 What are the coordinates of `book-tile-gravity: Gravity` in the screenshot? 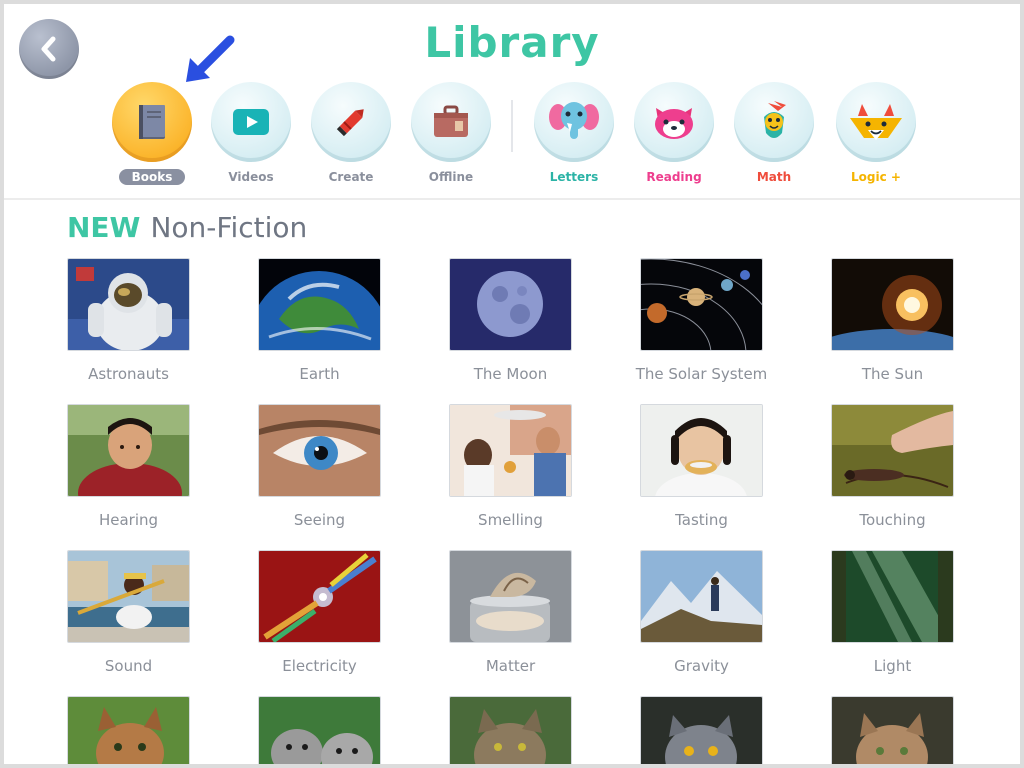 It's located at (701, 612).